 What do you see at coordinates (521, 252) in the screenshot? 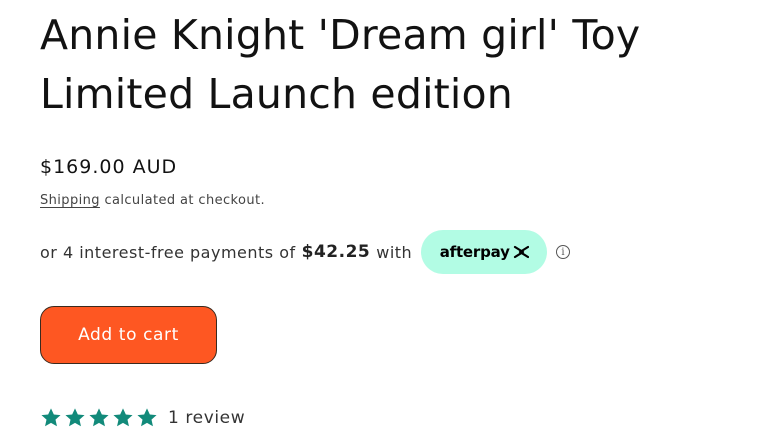
I see `afterpay-arrows-icon` at bounding box center [521, 252].